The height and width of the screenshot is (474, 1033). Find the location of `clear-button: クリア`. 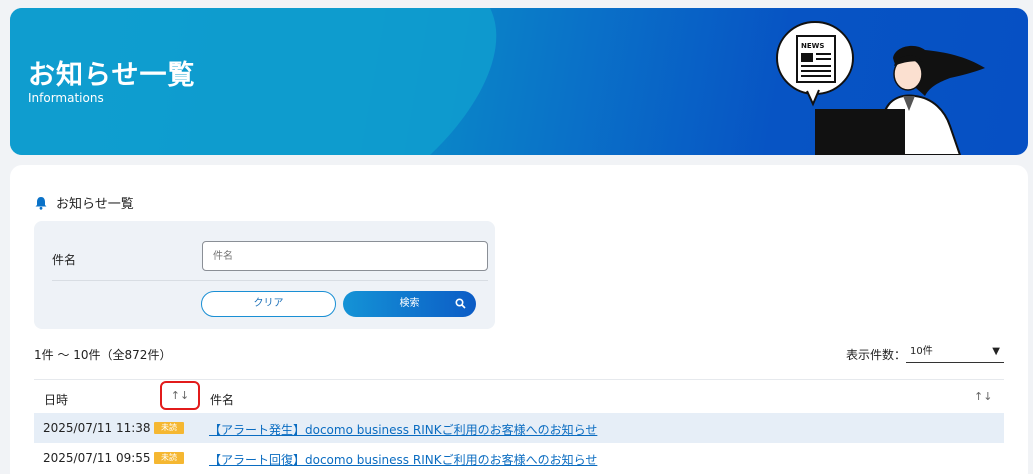

clear-button: クリア is located at coordinates (268, 304).